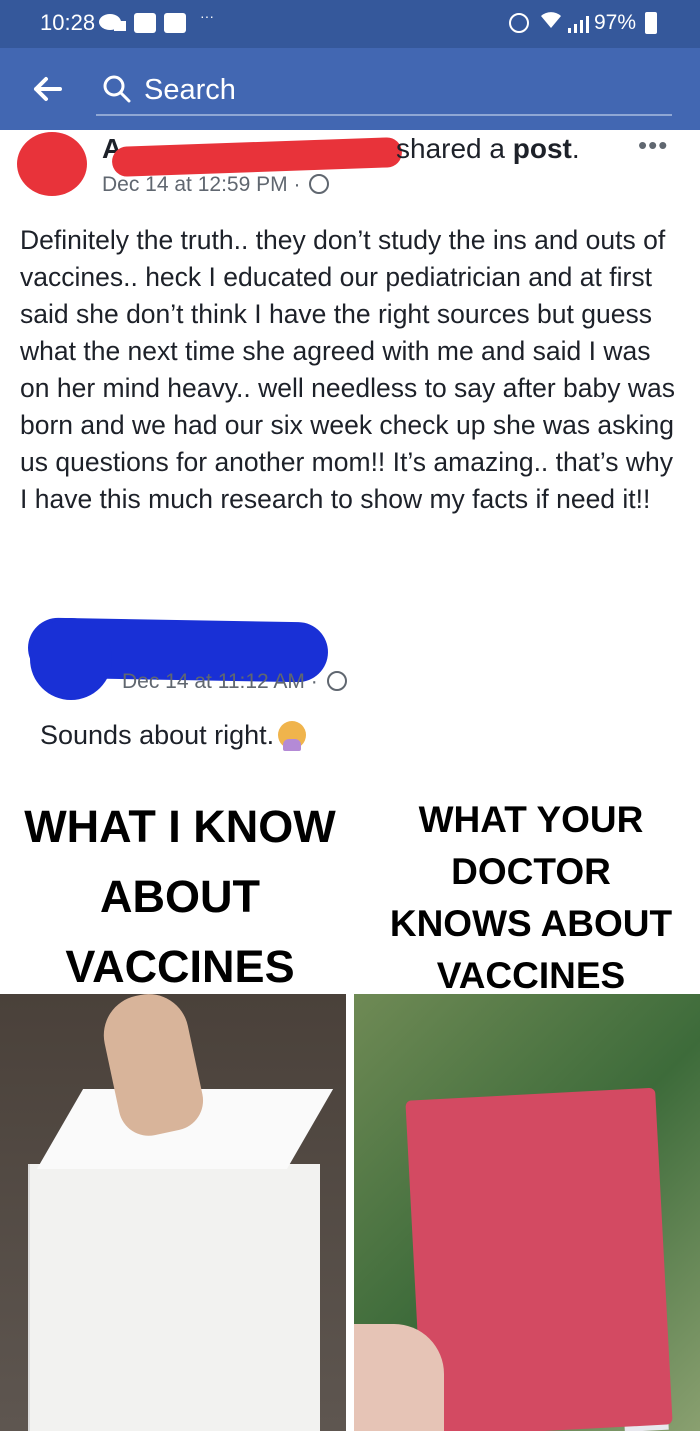  I want to click on alarm-icon, so click(519, 23).